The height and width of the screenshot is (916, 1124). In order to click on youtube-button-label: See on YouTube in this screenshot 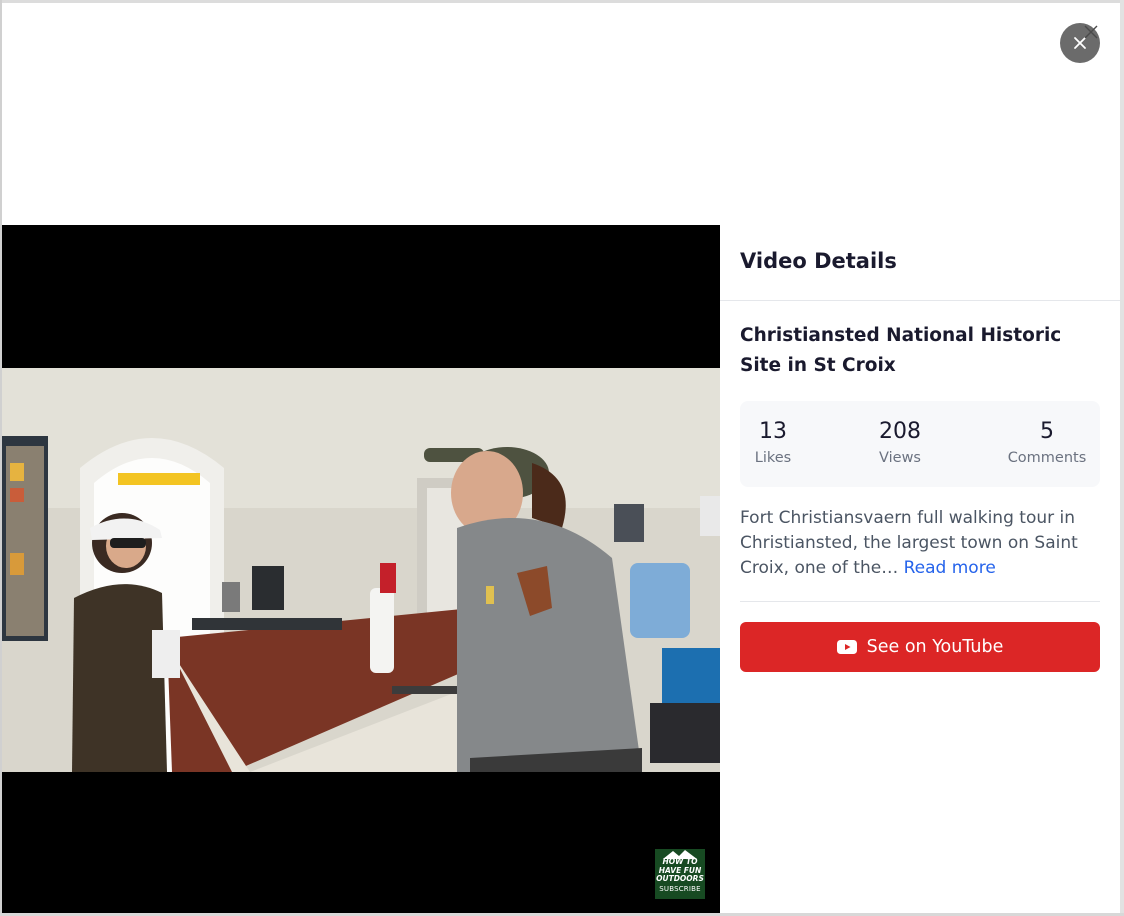, I will do `click(935, 647)`.